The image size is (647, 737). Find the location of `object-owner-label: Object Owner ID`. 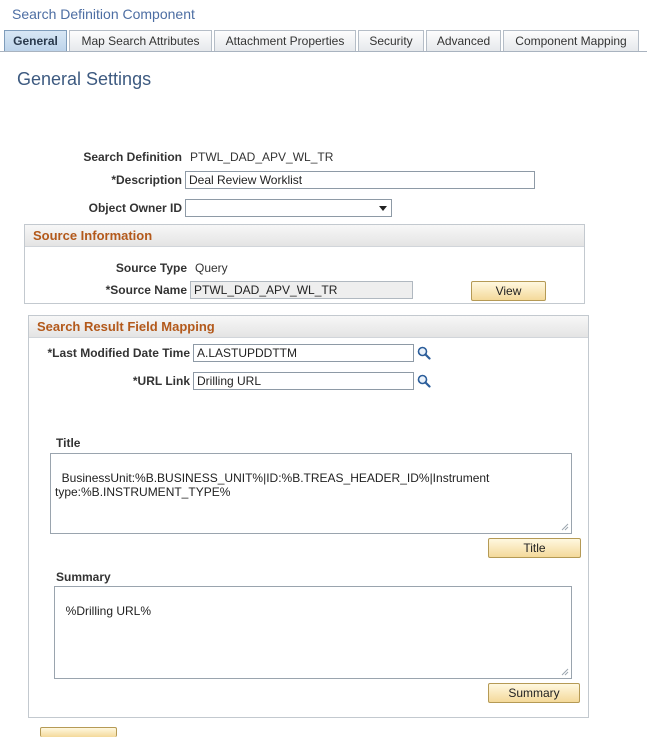

object-owner-label: Object Owner ID is located at coordinates (135, 208).